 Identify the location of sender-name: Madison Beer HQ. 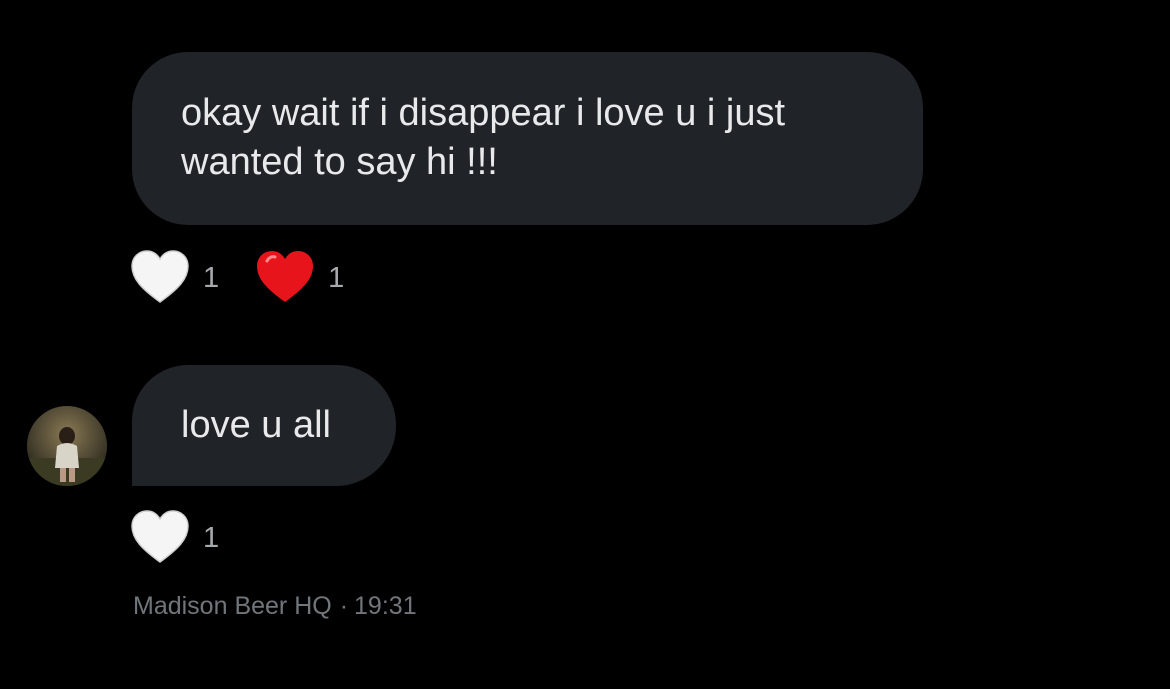
(232, 606).